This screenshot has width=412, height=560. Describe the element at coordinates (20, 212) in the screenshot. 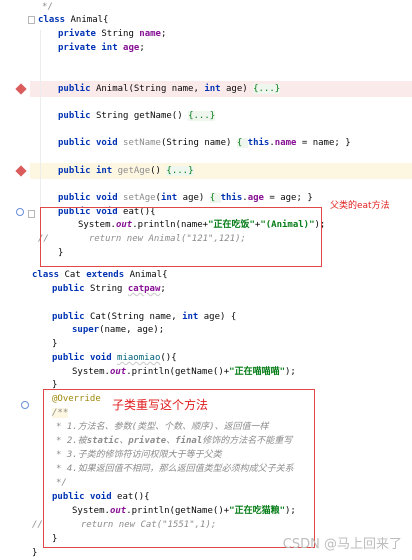

I see `overridden-method-icon` at that location.